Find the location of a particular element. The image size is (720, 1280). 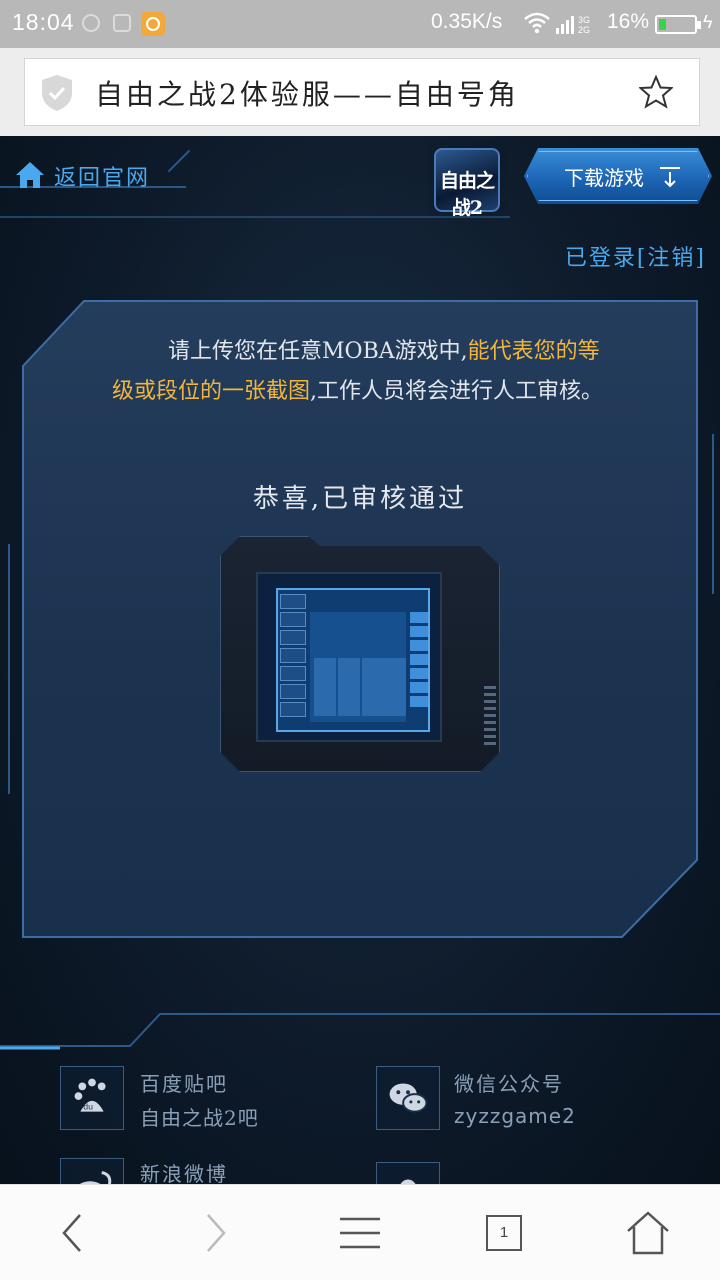

browser-bottom-bar: 1 is located at coordinates (360, 1232).